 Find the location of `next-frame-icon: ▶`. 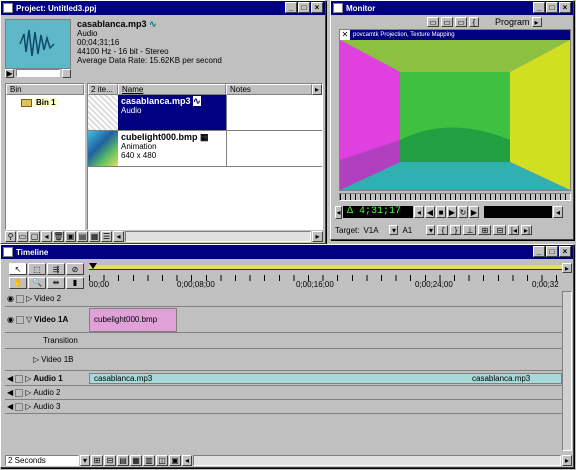

next-frame-icon: ▶ is located at coordinates (474, 212).